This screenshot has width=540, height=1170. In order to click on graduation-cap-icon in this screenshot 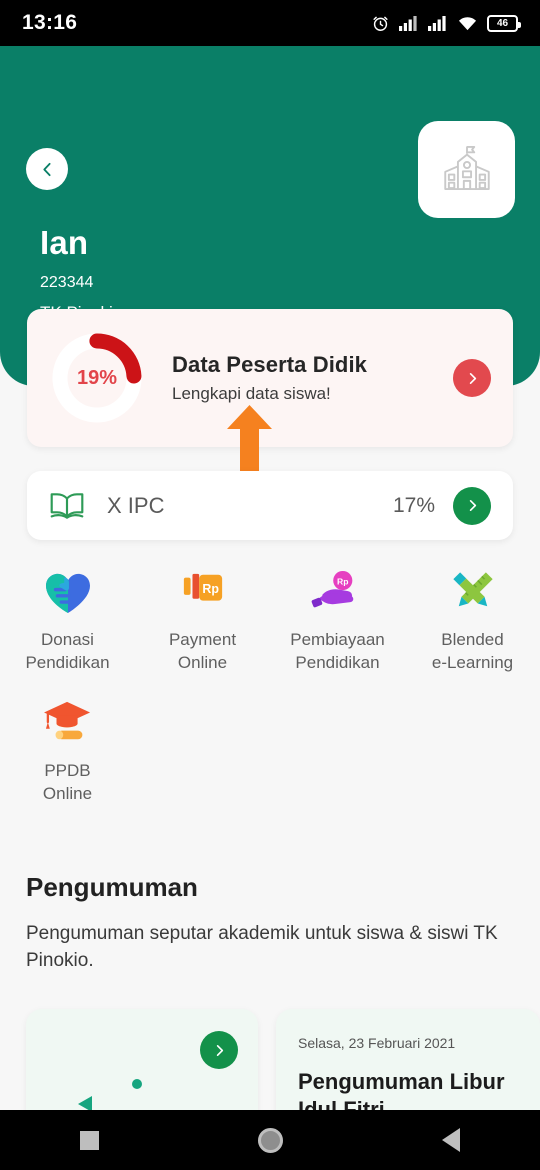, I will do `click(66, 721)`.